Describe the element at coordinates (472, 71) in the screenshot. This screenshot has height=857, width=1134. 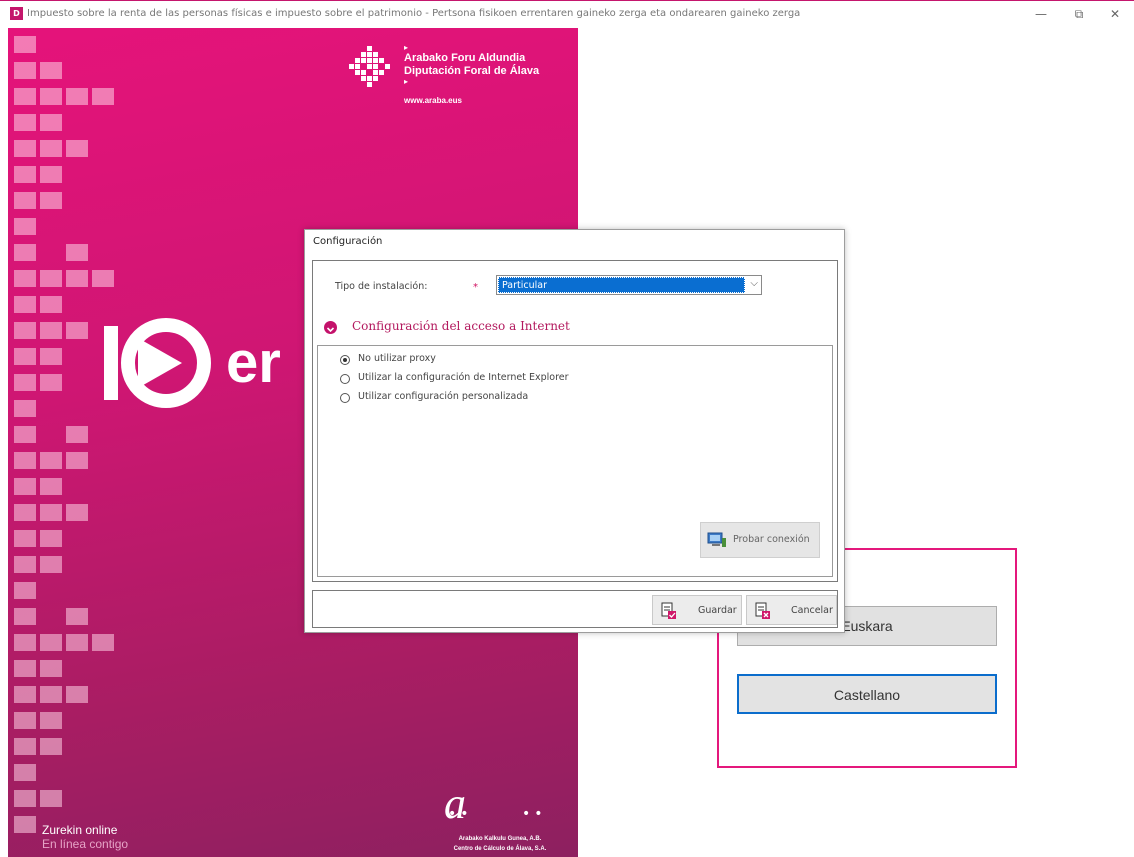
I see `org-name-spanish: Diputación Foral de Álava` at that location.